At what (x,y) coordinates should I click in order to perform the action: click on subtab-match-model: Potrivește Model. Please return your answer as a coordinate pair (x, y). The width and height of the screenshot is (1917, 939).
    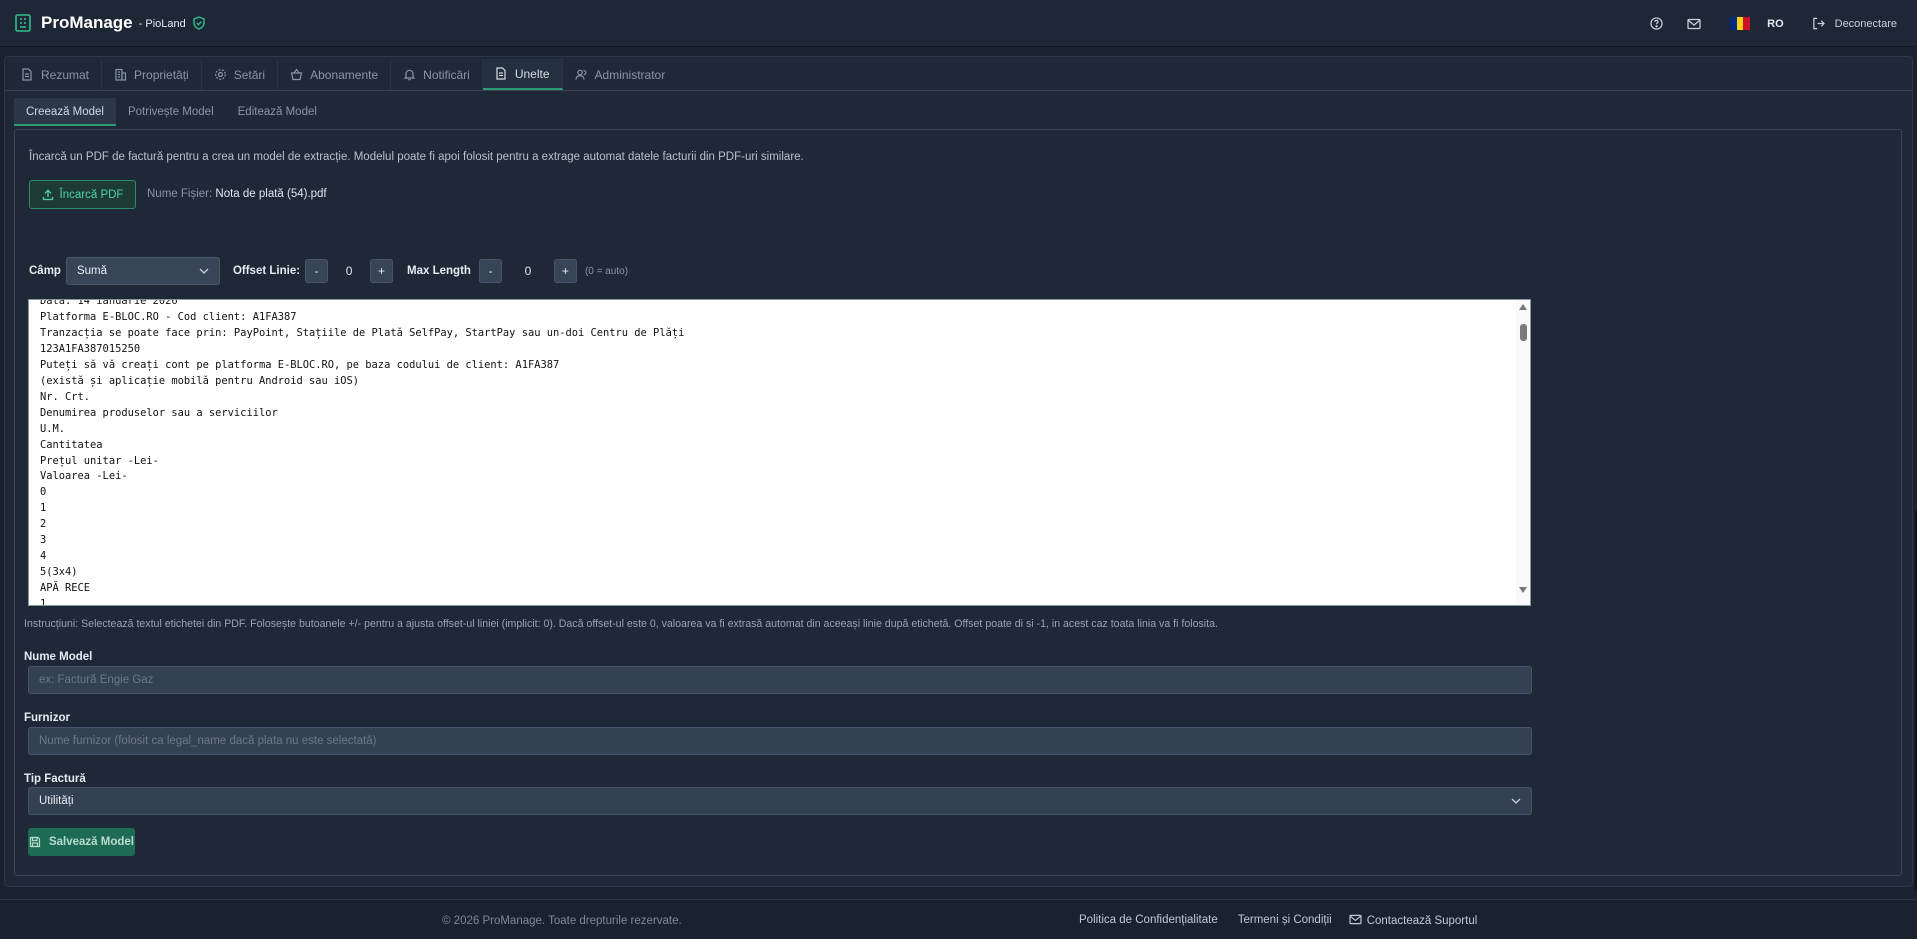
    Looking at the image, I should click on (171, 112).